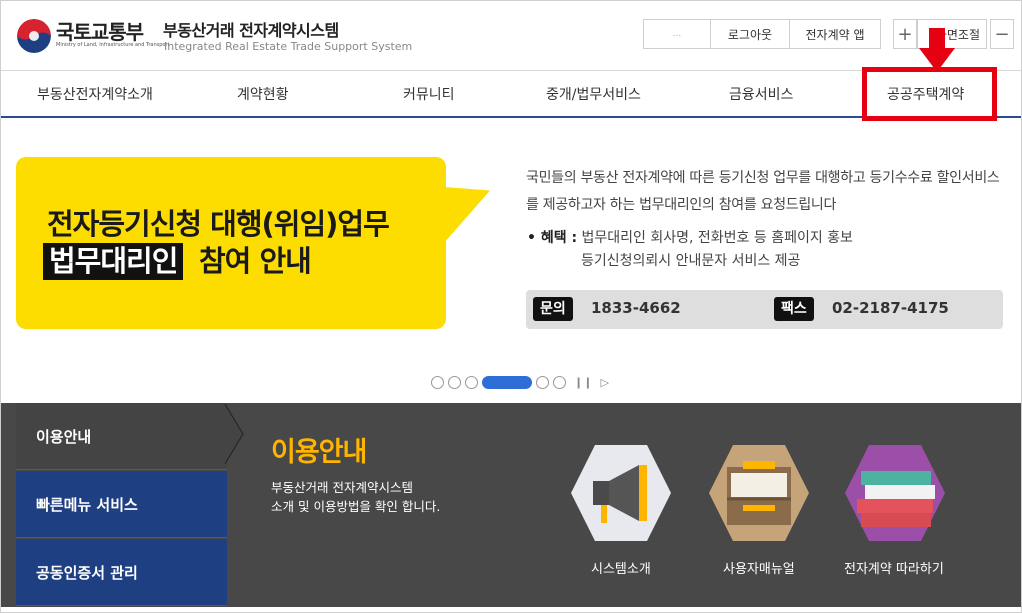 Image resolution: width=1022 pixels, height=613 pixels. What do you see at coordinates (621, 493) in the screenshot?
I see `megaphone-icon` at bounding box center [621, 493].